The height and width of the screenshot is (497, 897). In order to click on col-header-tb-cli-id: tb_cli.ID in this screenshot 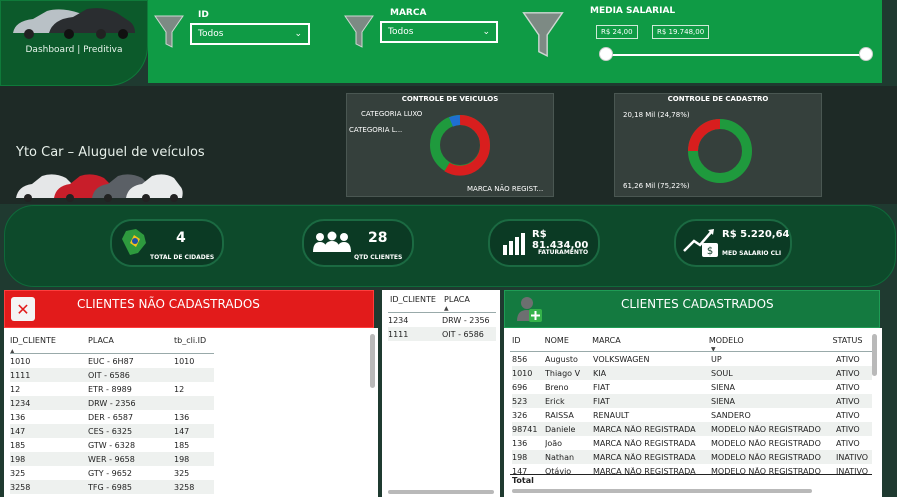, I will do `click(199, 340)`.